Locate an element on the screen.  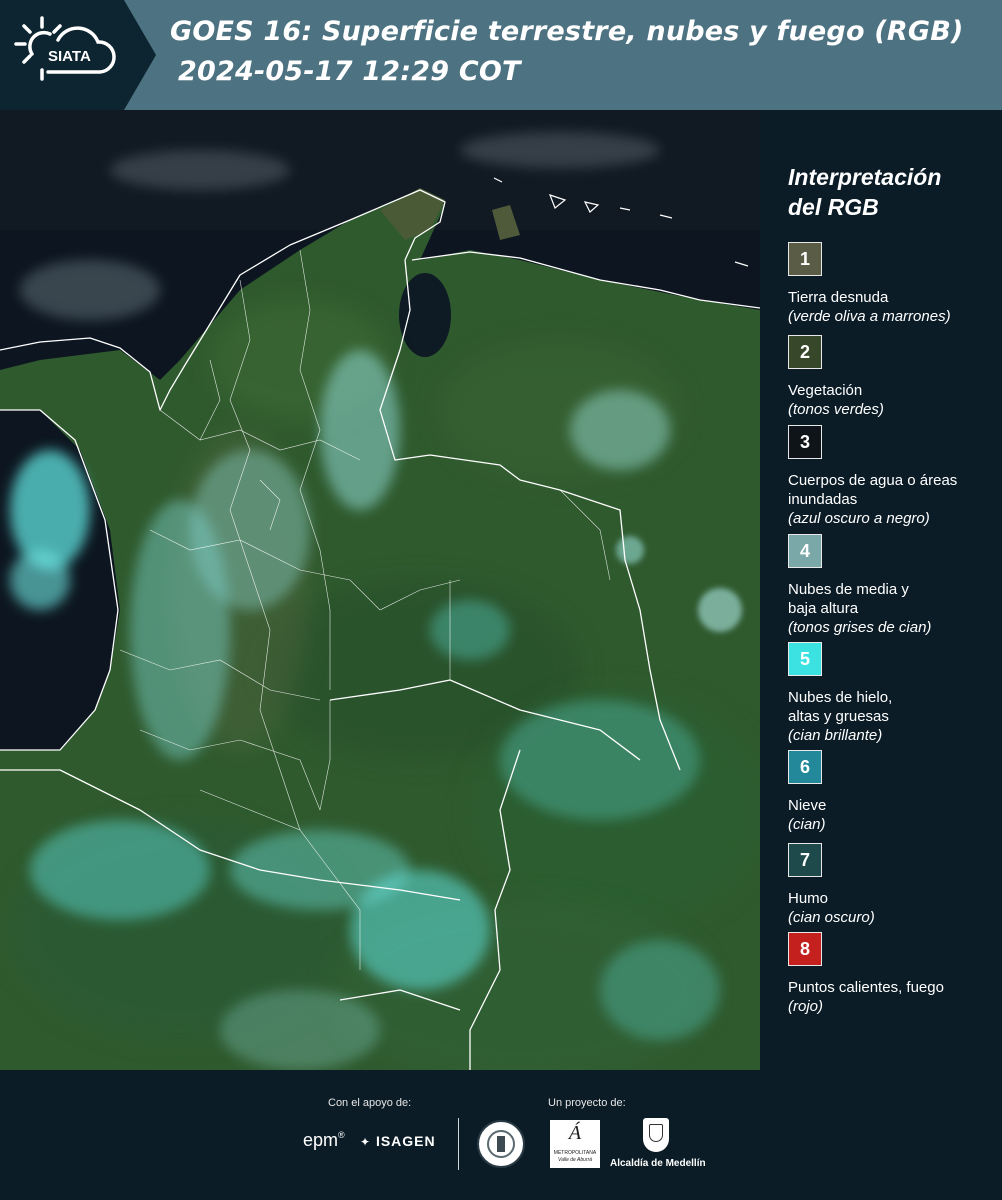
legend-sublabel: (azul oscuro a negro) is located at coordinates (859, 518).